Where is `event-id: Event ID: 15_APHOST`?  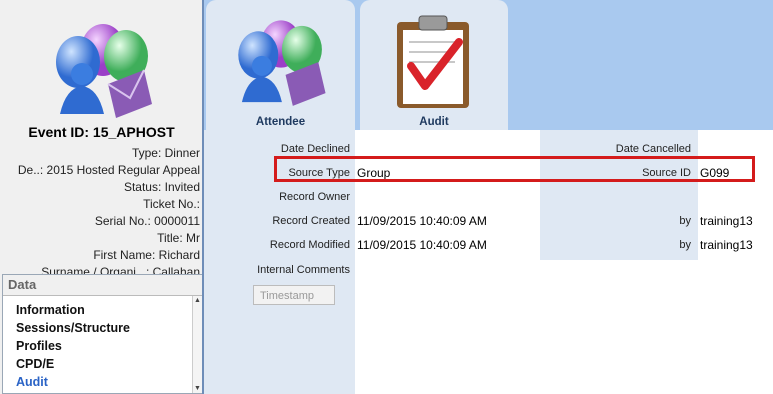 event-id: Event ID: 15_APHOST is located at coordinates (101, 132).